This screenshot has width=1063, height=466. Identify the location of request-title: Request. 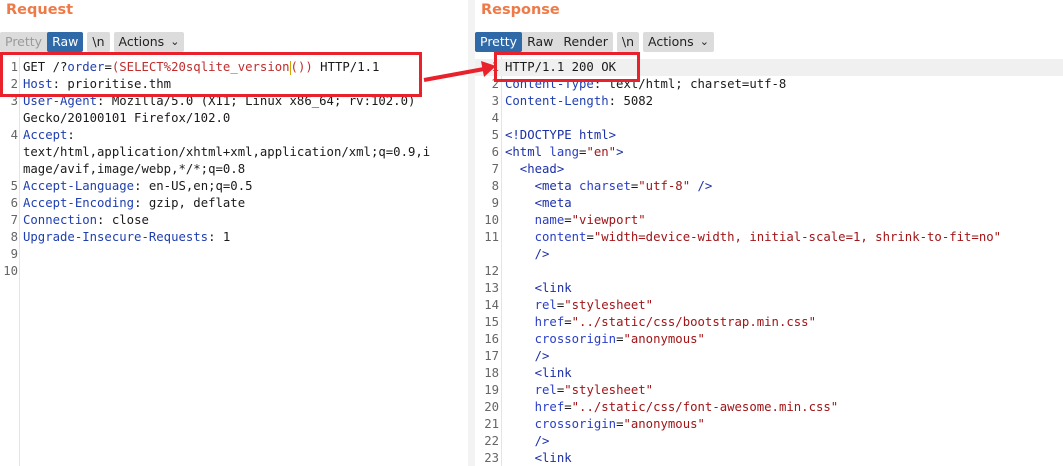
(40, 10).